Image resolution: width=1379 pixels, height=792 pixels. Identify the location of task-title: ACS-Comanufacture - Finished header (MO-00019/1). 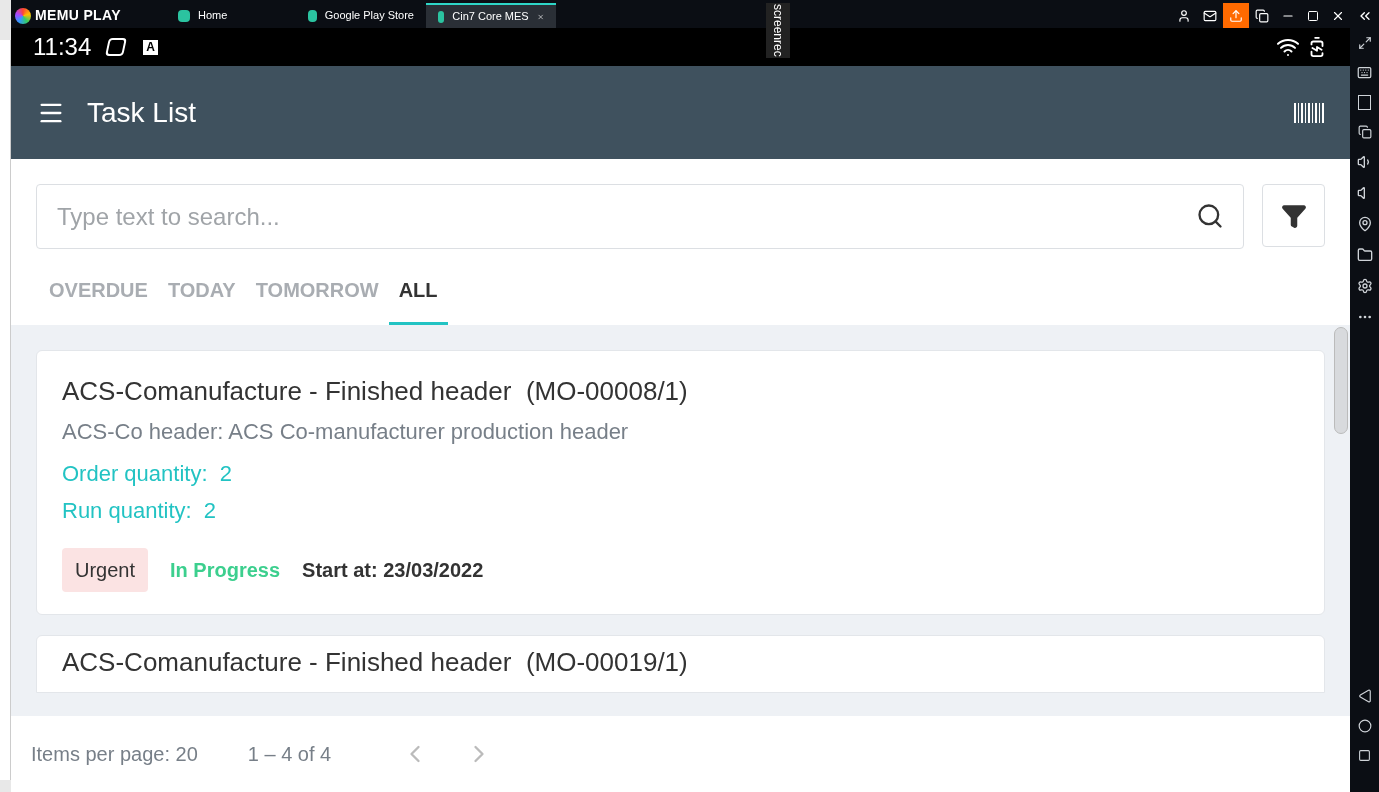
(375, 662).